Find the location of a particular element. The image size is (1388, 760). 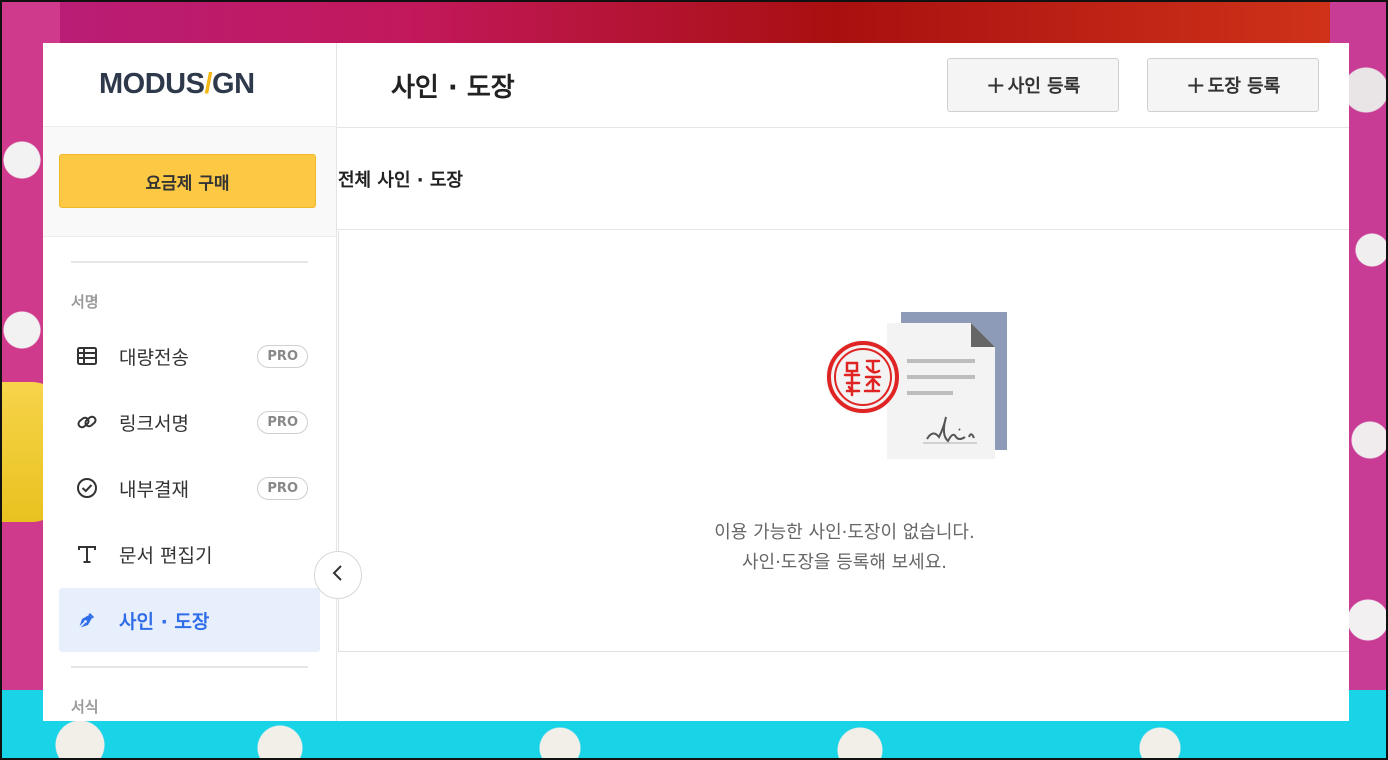

sidebar-item-label: 내부결재 is located at coordinates (154, 489).